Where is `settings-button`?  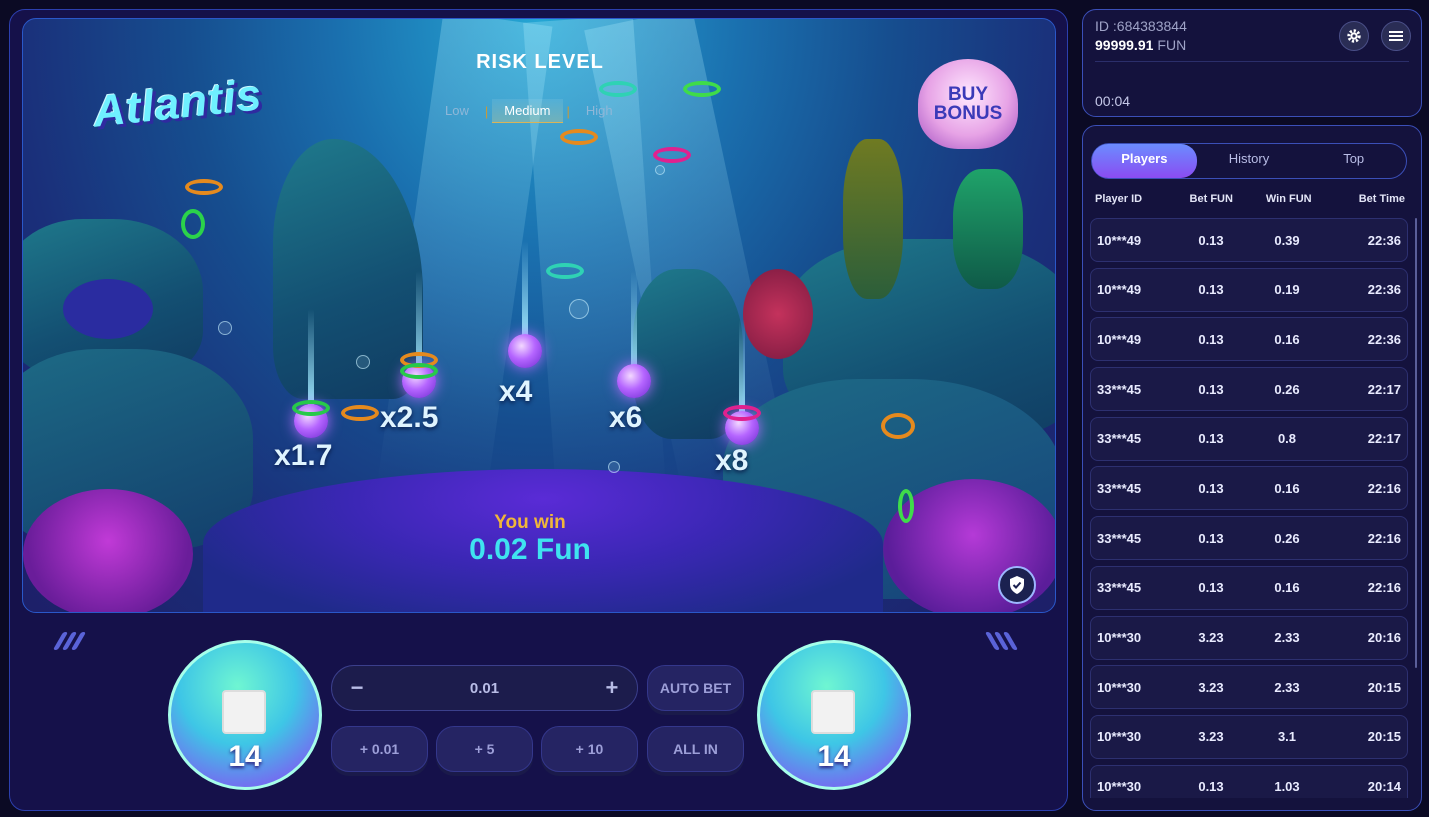 settings-button is located at coordinates (1354, 36).